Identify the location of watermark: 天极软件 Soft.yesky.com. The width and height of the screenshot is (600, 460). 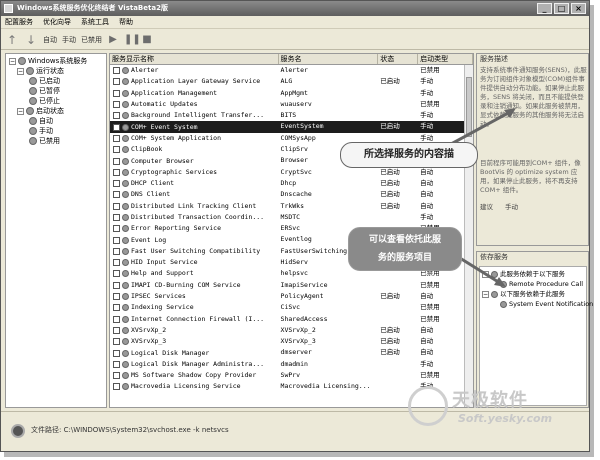
(492, 410).